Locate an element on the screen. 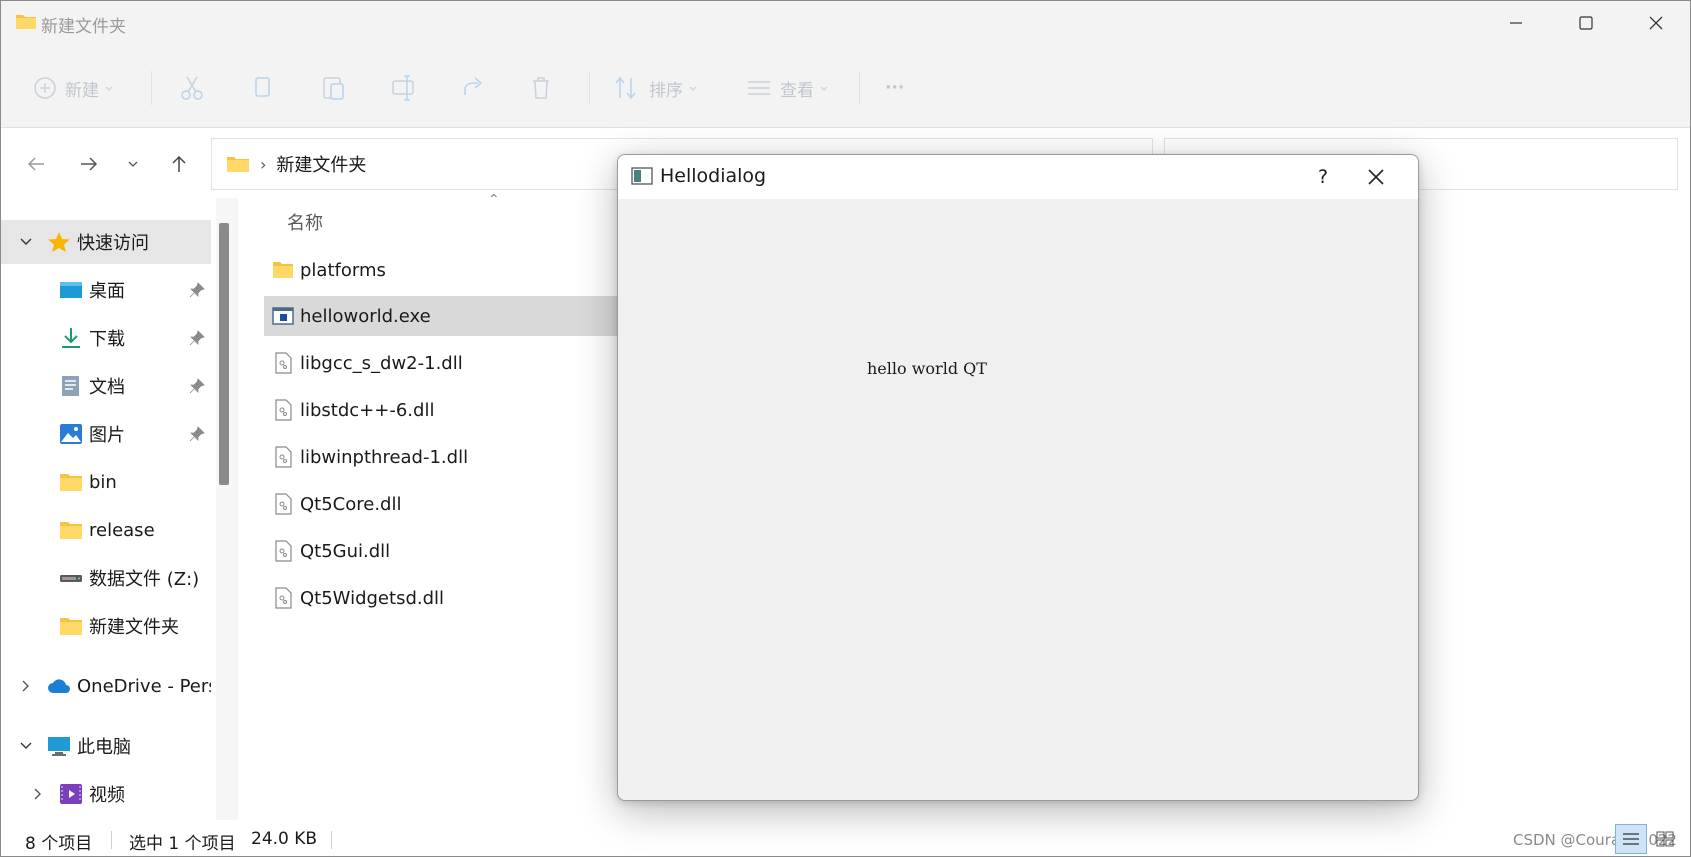  share-button is located at coordinates (474, 88).